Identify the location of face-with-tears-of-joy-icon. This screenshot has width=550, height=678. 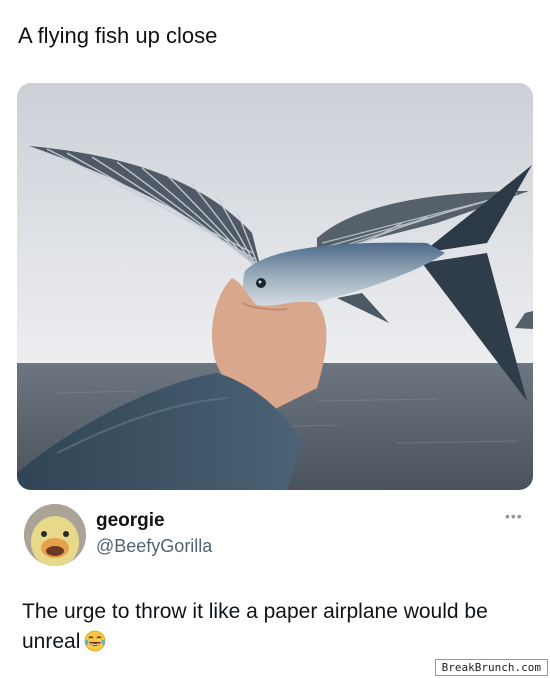
(95, 641).